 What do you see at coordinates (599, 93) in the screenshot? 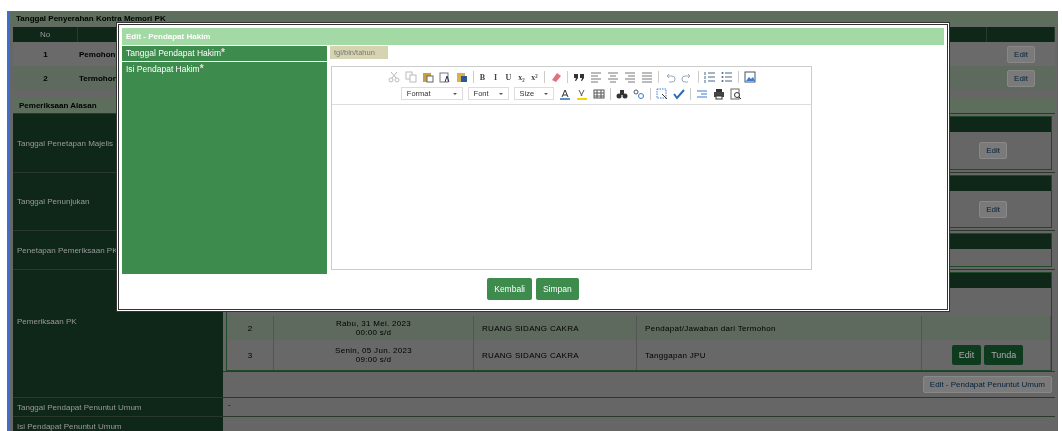
I see `table-icon` at bounding box center [599, 93].